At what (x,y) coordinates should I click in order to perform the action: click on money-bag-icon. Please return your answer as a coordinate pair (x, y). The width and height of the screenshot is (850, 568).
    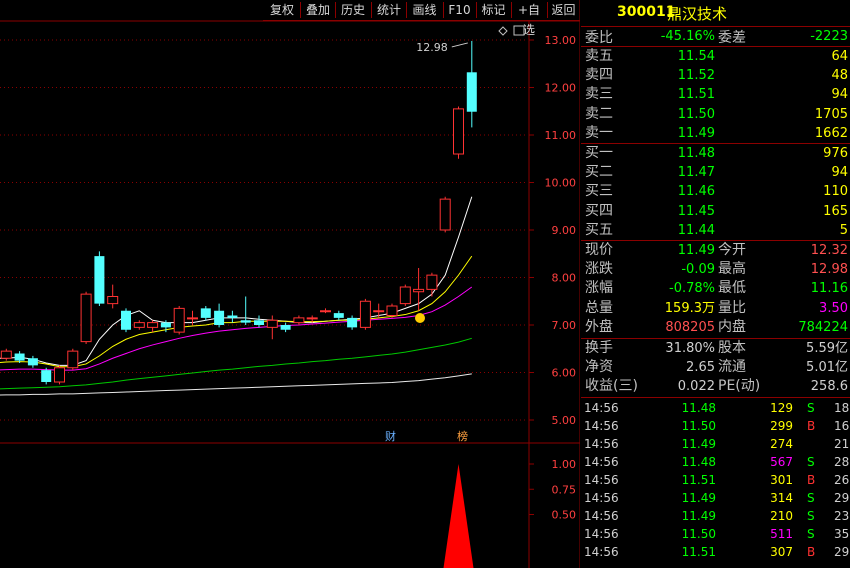
    Looking at the image, I should click on (420, 318).